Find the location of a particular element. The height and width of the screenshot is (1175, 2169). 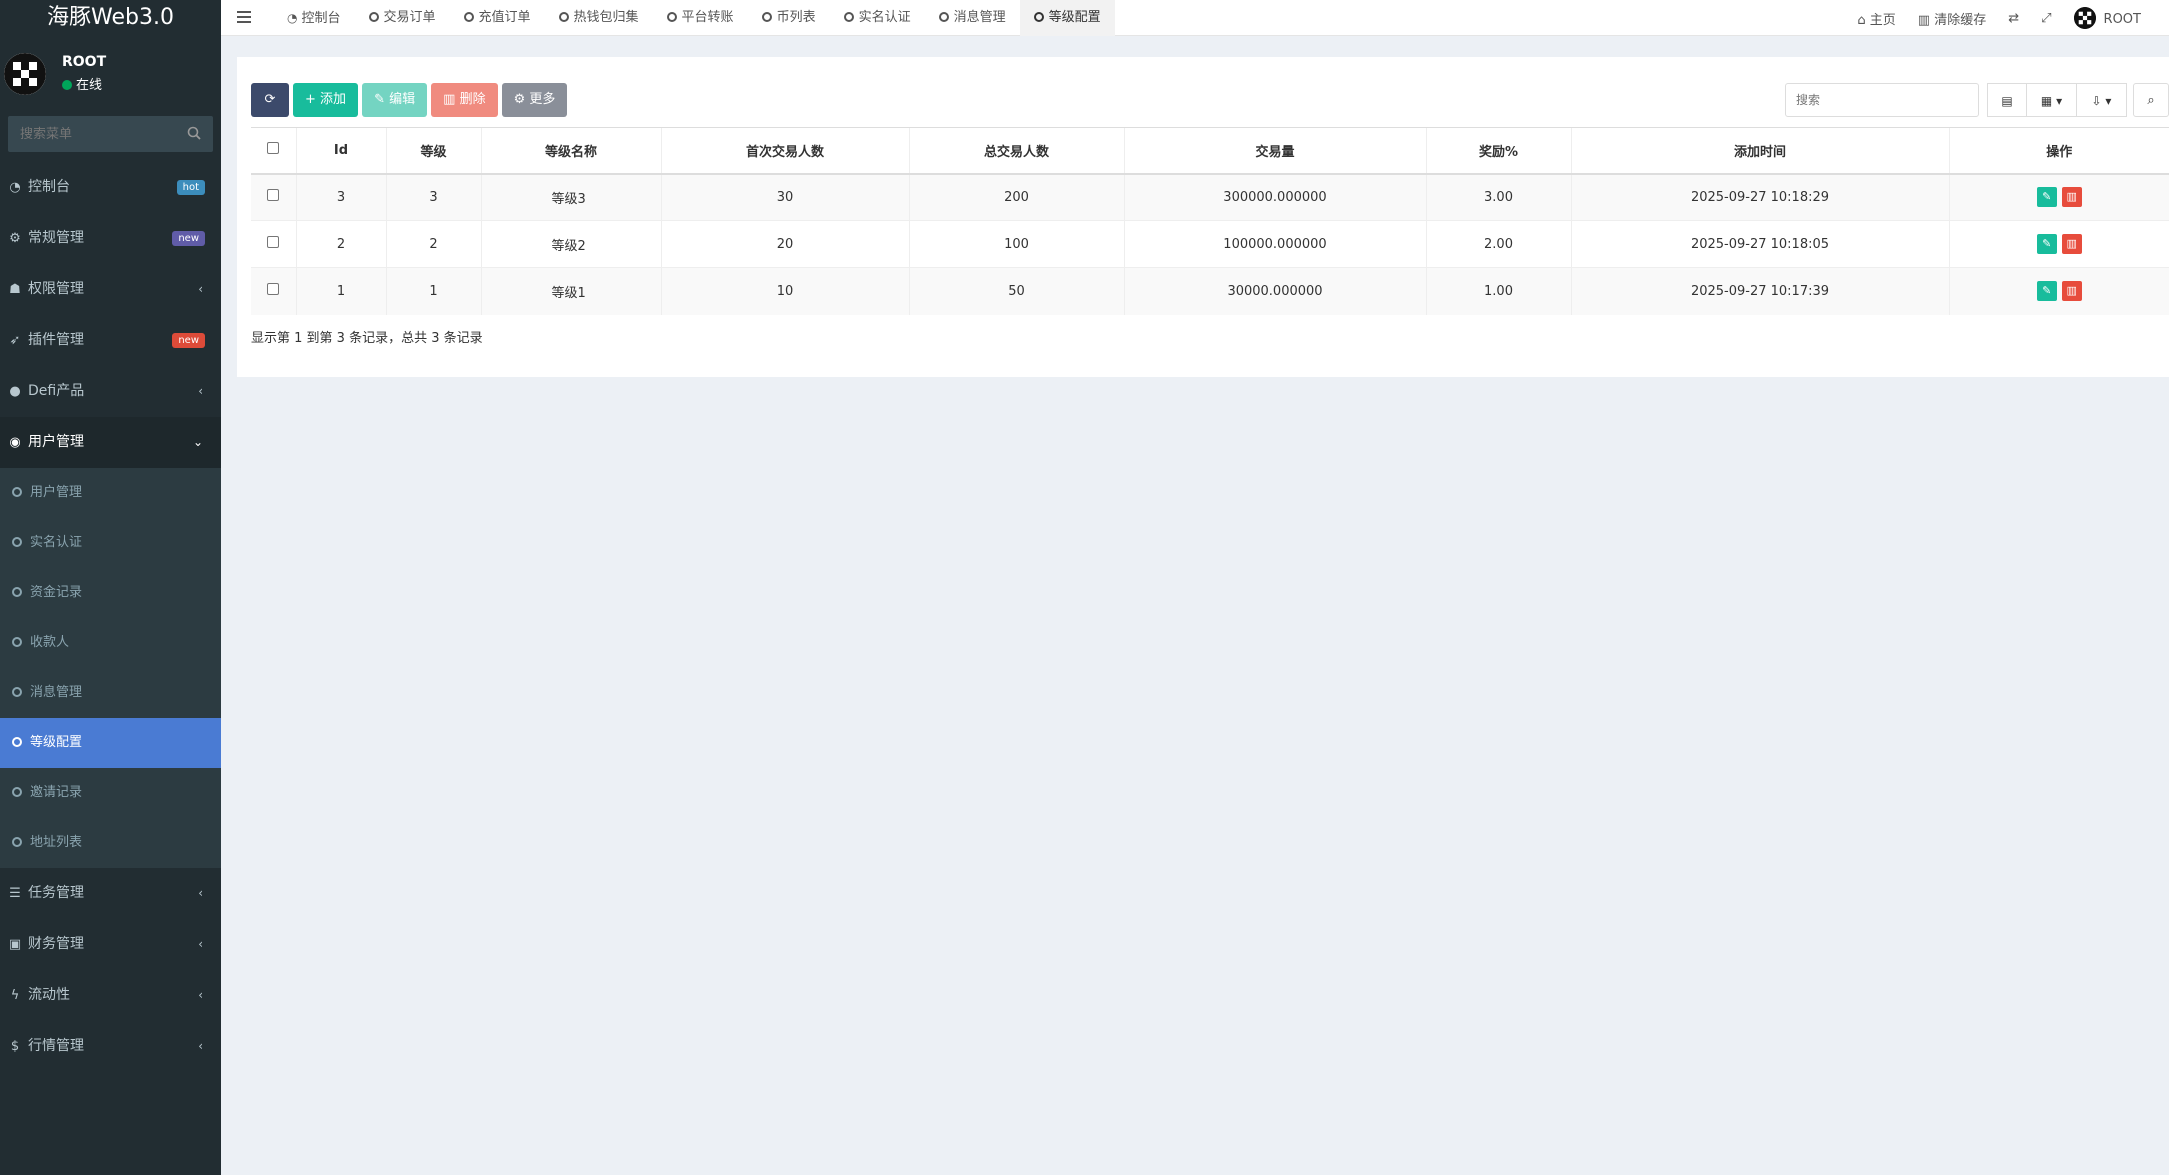

submenu-item-funds: 资金记录 is located at coordinates (110, 593).